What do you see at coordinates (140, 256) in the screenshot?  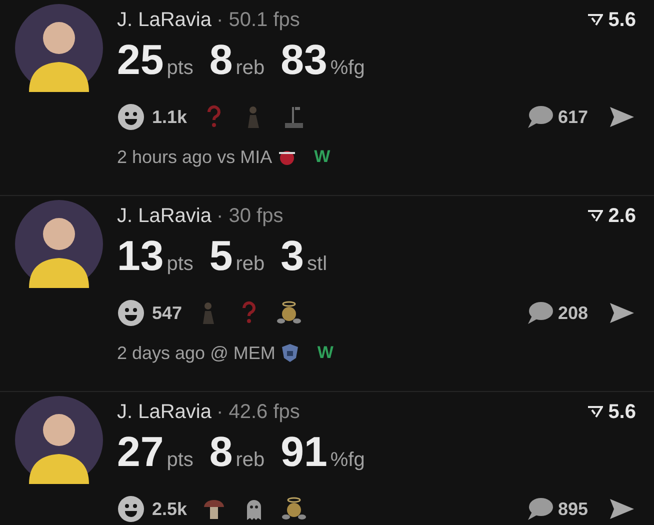 I see `stat-value: 13` at bounding box center [140, 256].